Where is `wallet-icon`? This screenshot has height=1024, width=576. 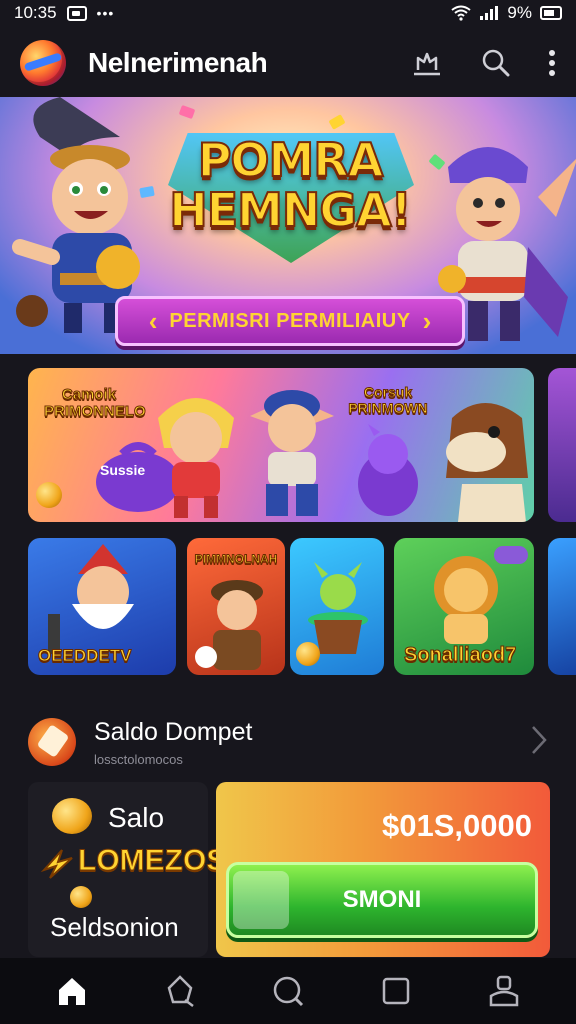 wallet-icon is located at coordinates (52, 742).